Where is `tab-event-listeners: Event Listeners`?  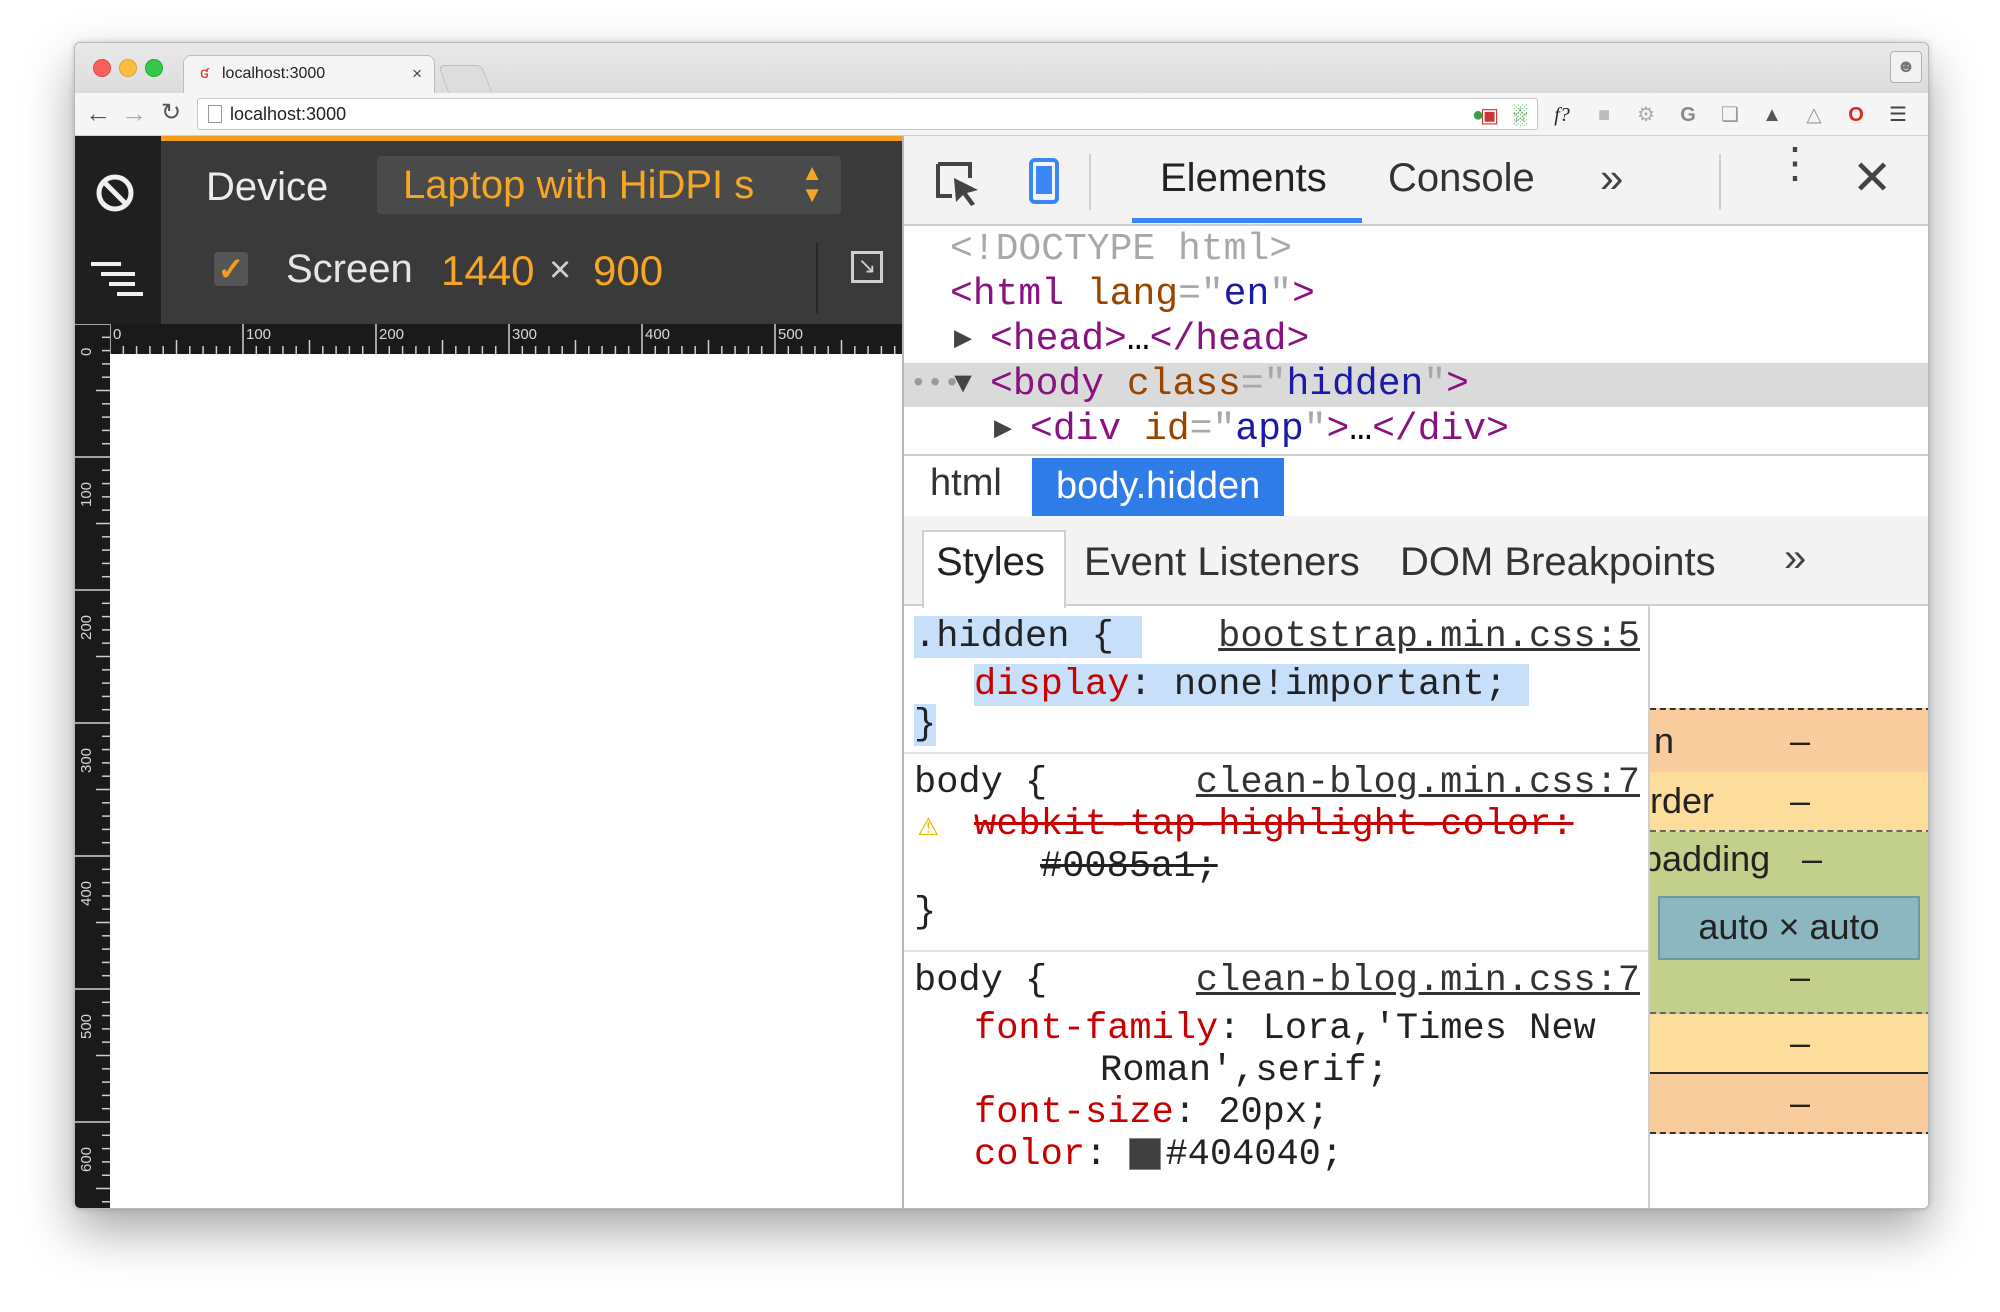 tab-event-listeners: Event Listeners is located at coordinates (1222, 562).